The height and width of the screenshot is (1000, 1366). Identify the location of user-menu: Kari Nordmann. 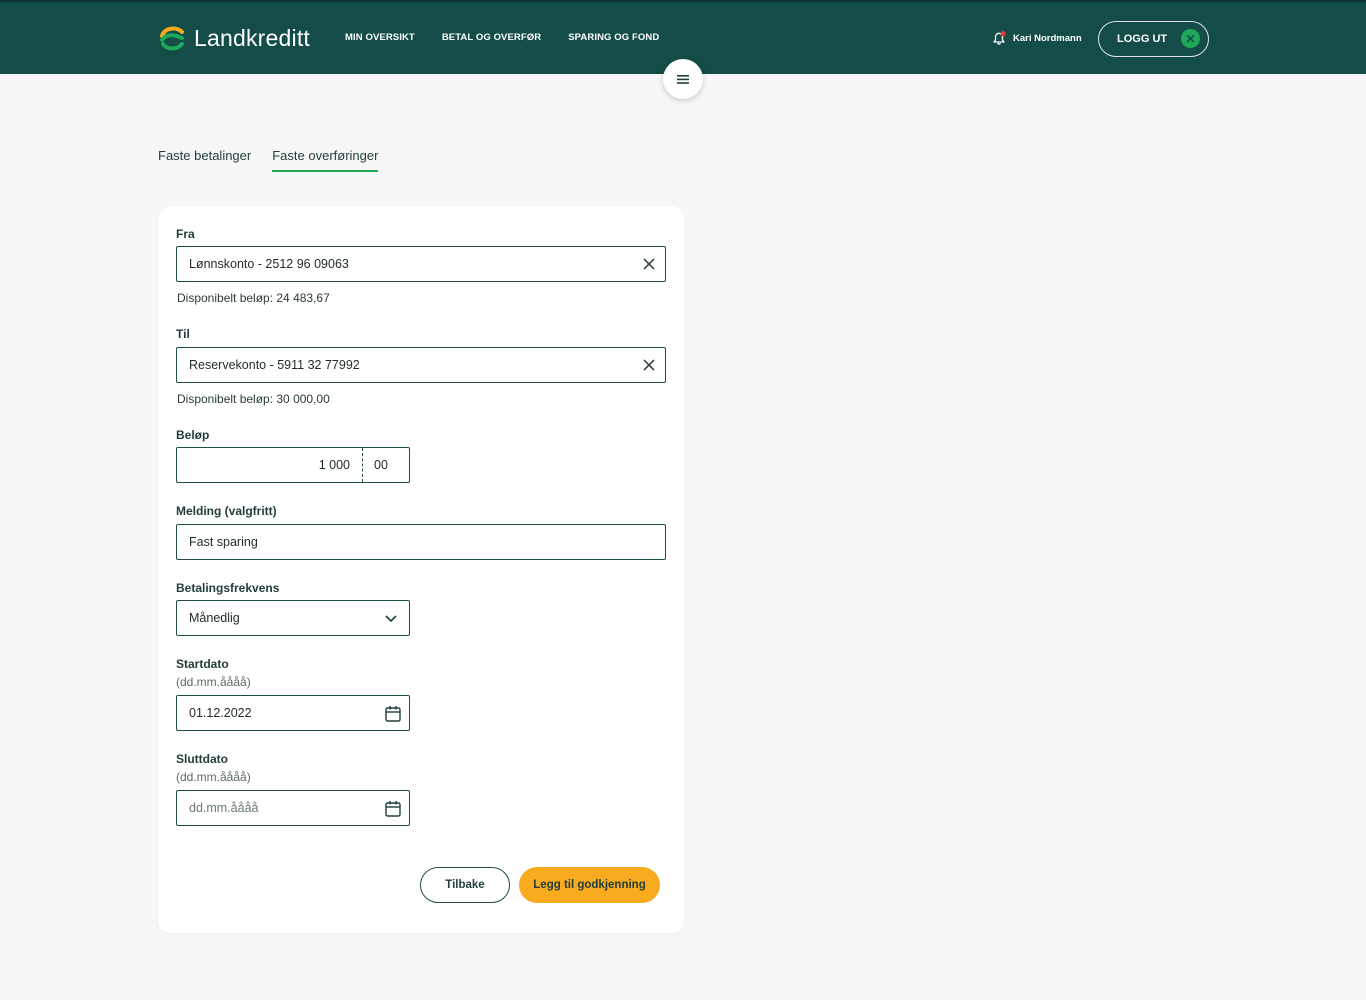
(1036, 38).